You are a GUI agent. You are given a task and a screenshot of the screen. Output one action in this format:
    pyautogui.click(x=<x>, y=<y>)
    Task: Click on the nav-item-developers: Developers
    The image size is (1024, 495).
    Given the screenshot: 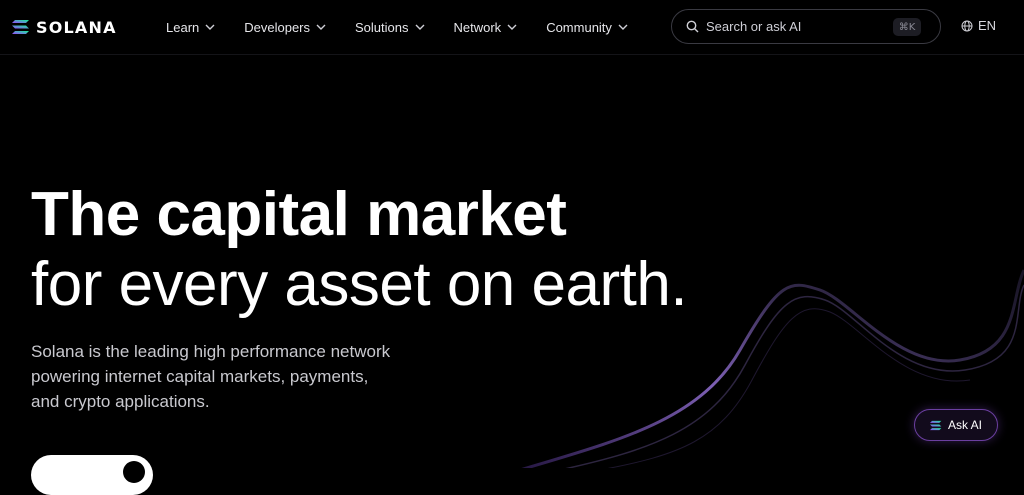 What is the action you would take?
    pyautogui.click(x=285, y=27)
    